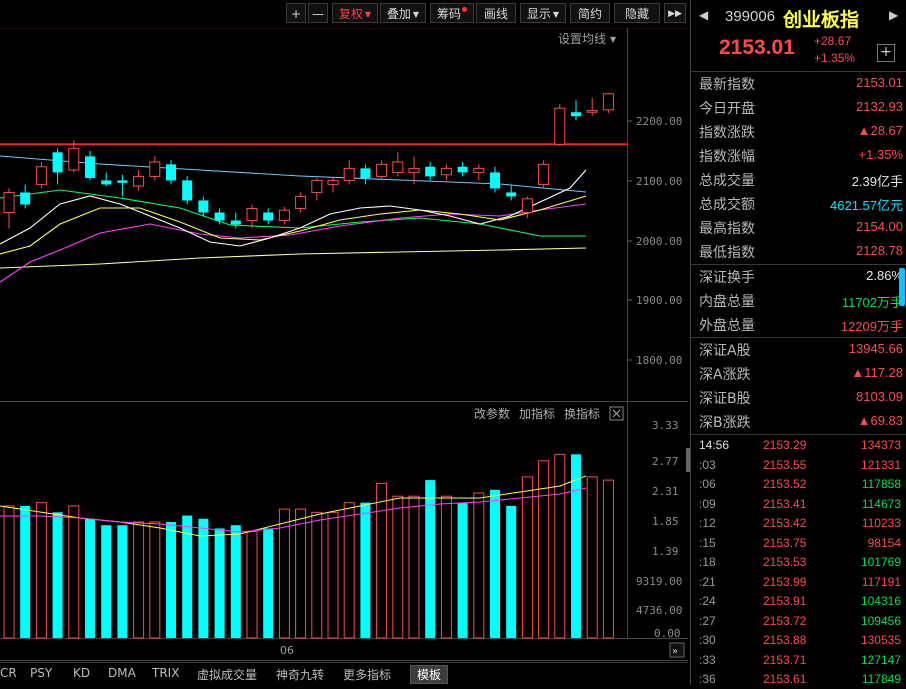  What do you see at coordinates (707, 523) in the screenshot?
I see `tick-time: :12` at bounding box center [707, 523].